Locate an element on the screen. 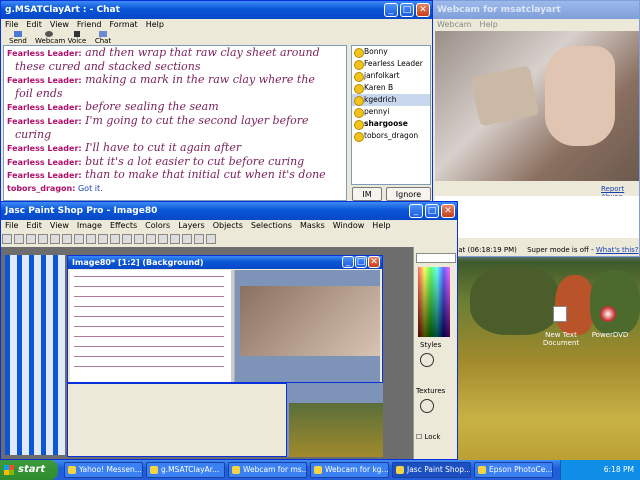  participant-item: tobors_dragon is located at coordinates (391, 136).